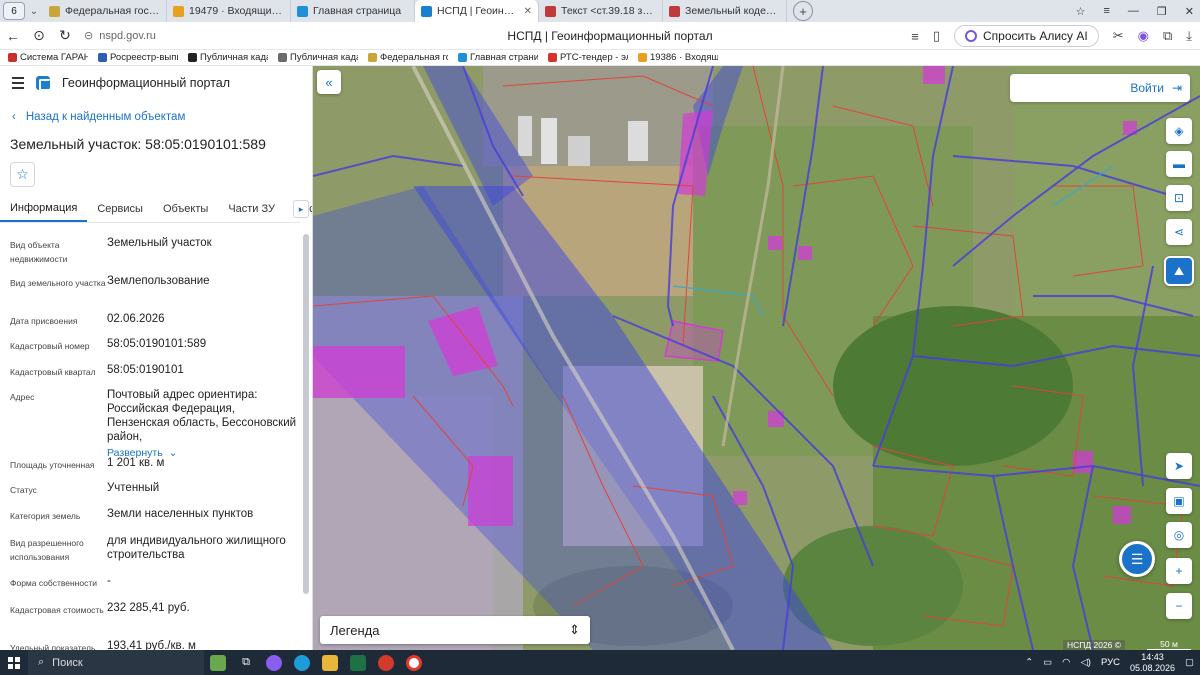  I want to click on close-window-icon: ✕, so click(1189, 11).